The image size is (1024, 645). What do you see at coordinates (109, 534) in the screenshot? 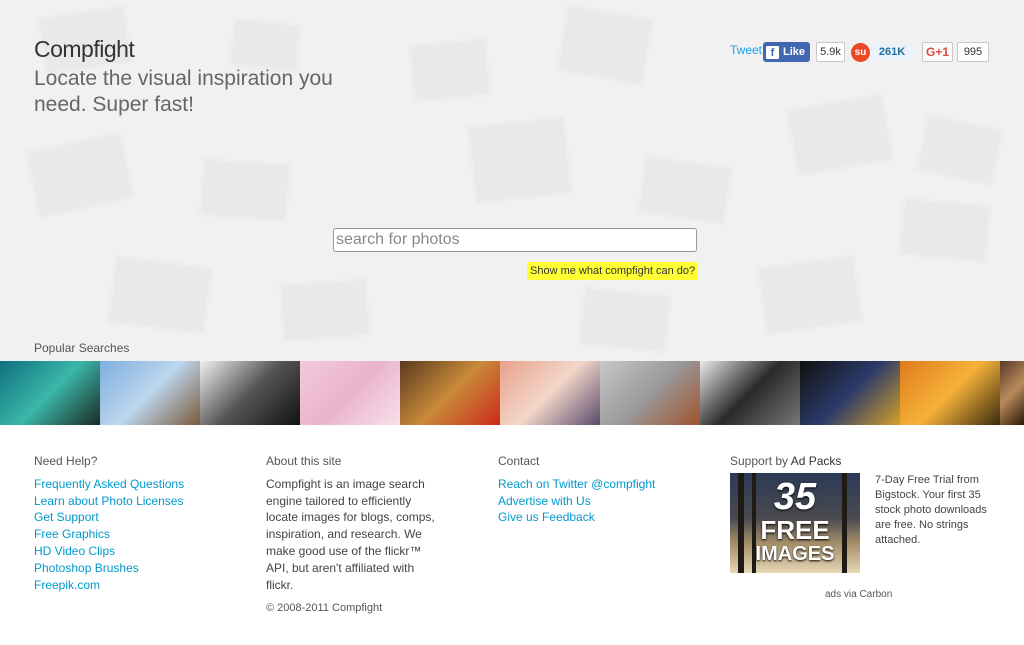
I see `free-graphics-link: Free Graphics` at bounding box center [109, 534].